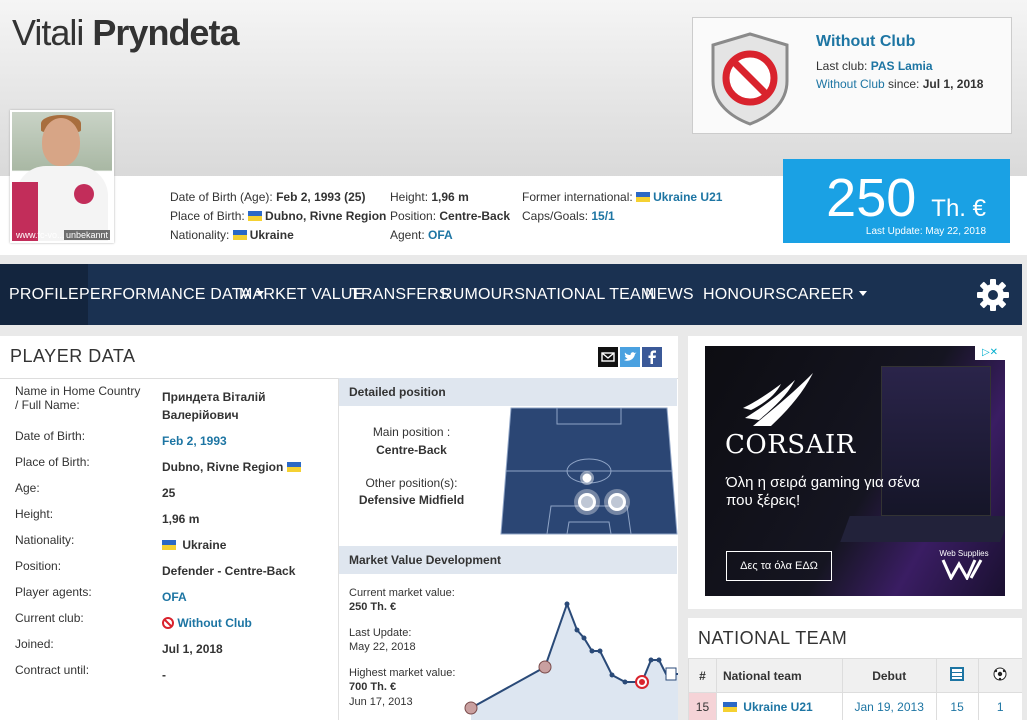  What do you see at coordinates (411, 500) in the screenshot?
I see `other-position: Defensive Midfield` at bounding box center [411, 500].